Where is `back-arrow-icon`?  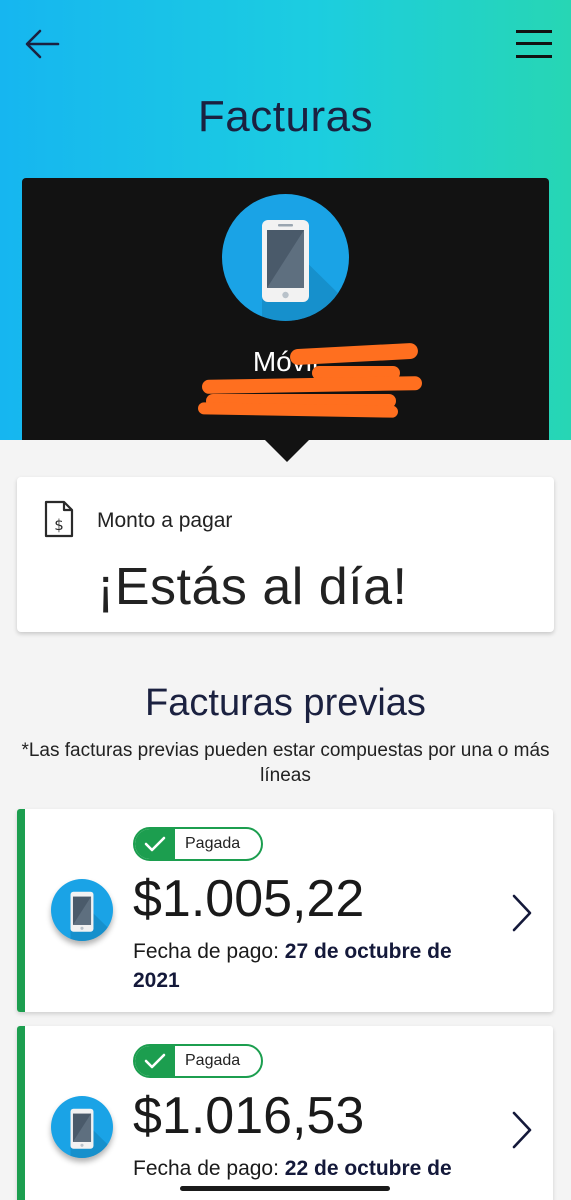
back-arrow-icon is located at coordinates (42, 44).